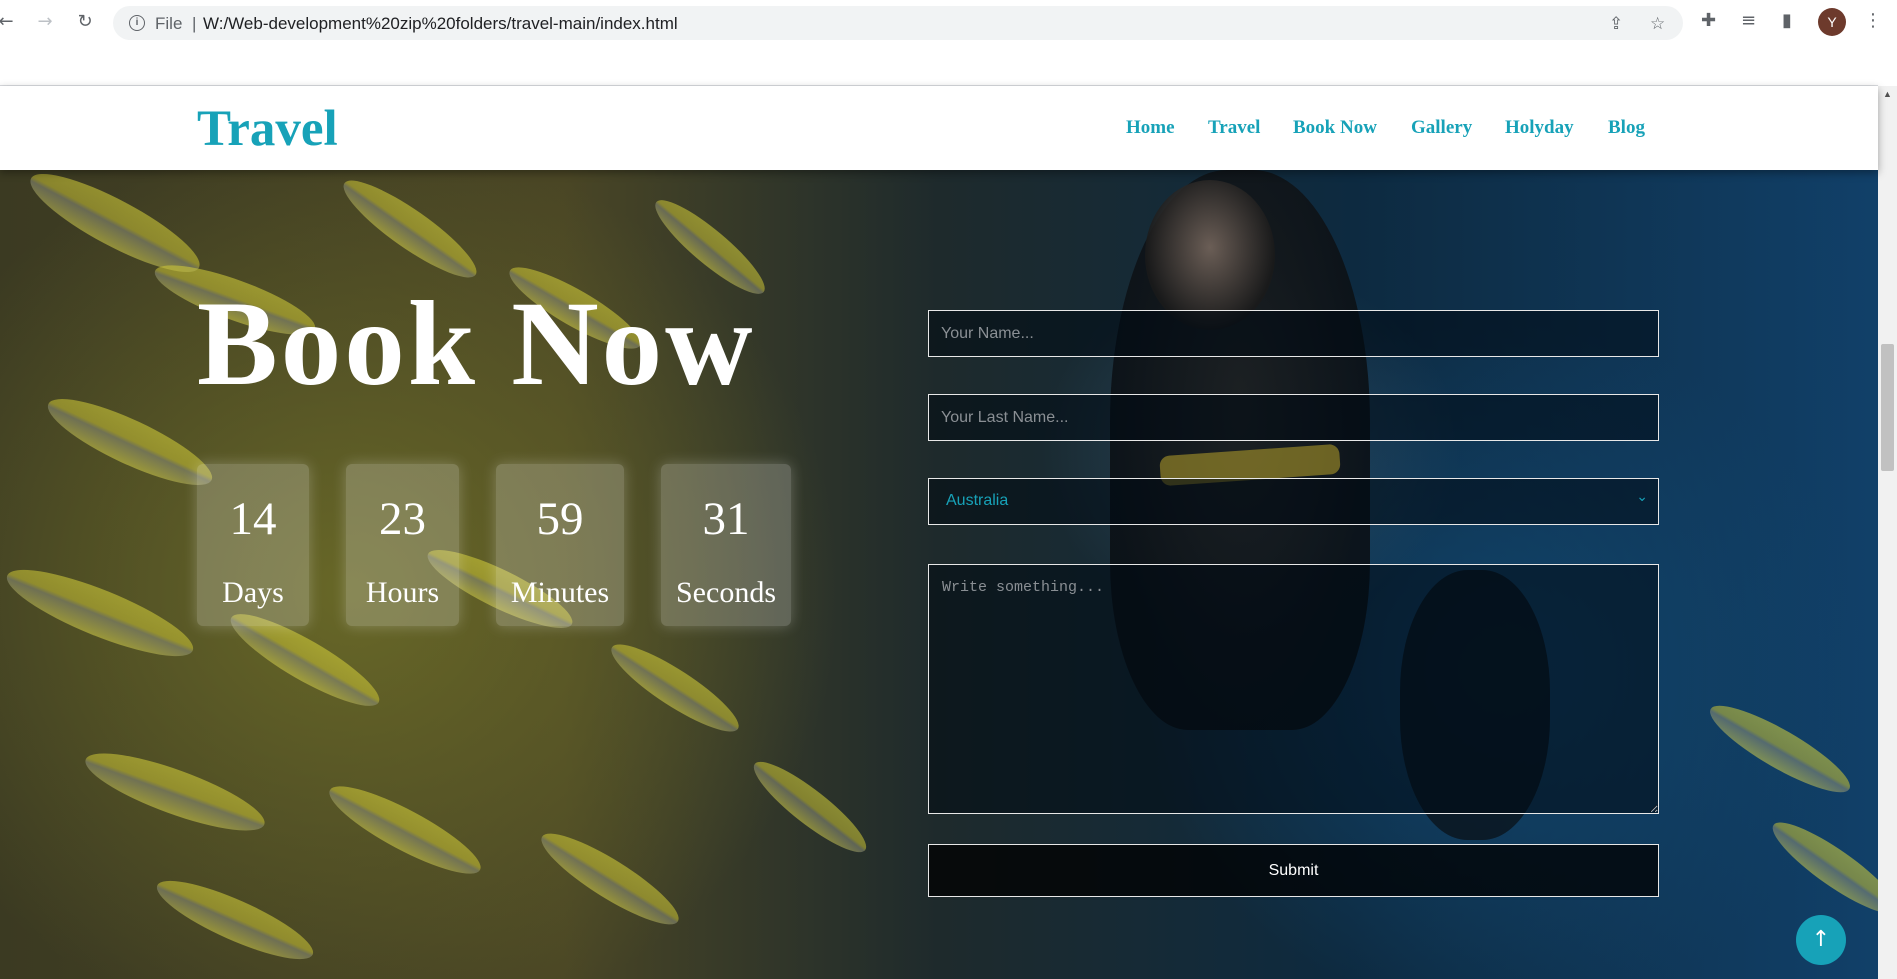 The height and width of the screenshot is (979, 1897). I want to click on profile-avatar: Y, so click(1832, 22).